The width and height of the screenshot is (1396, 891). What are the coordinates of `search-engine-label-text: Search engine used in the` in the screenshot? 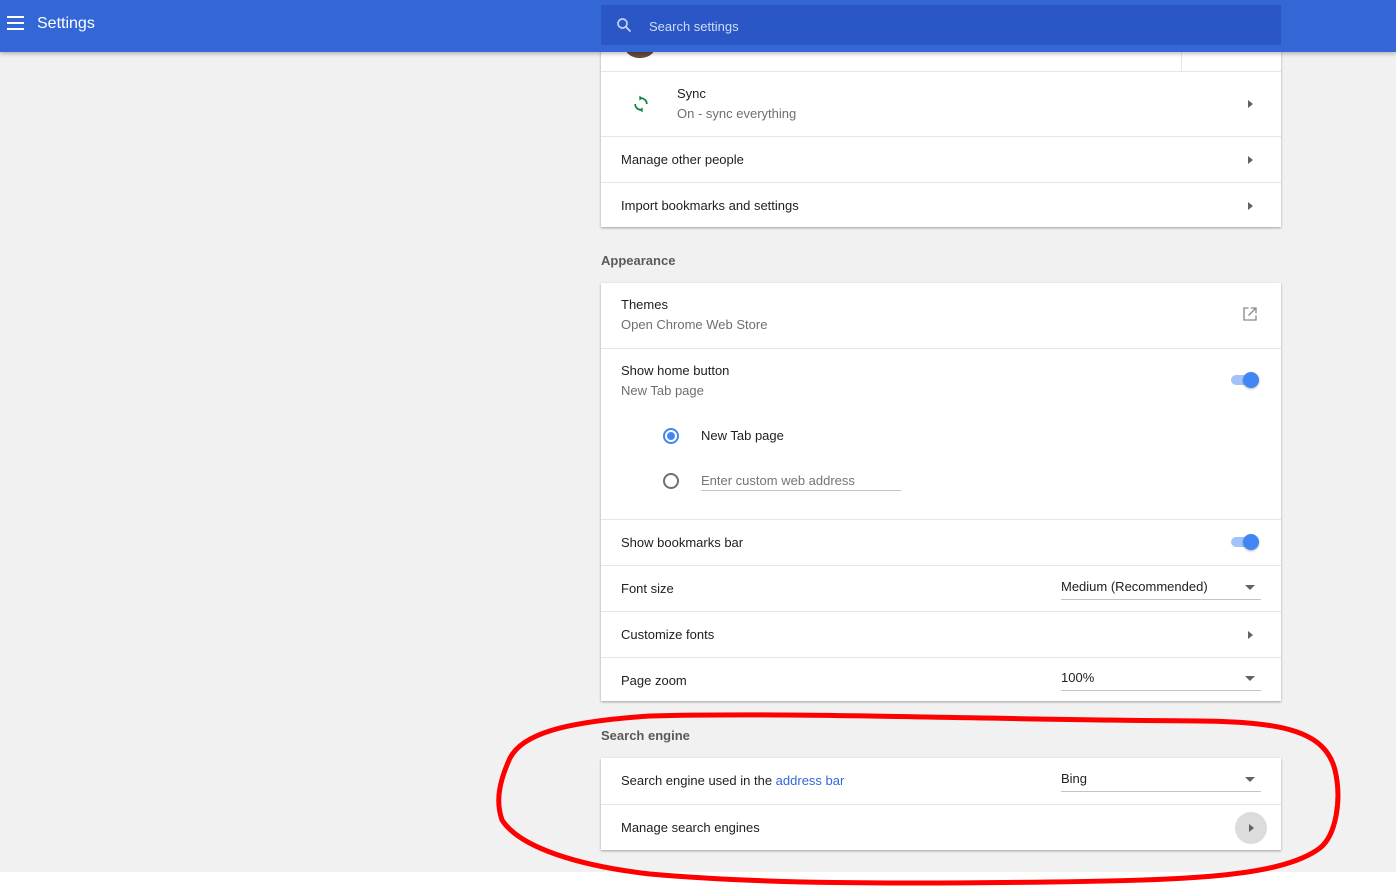 It's located at (698, 780).